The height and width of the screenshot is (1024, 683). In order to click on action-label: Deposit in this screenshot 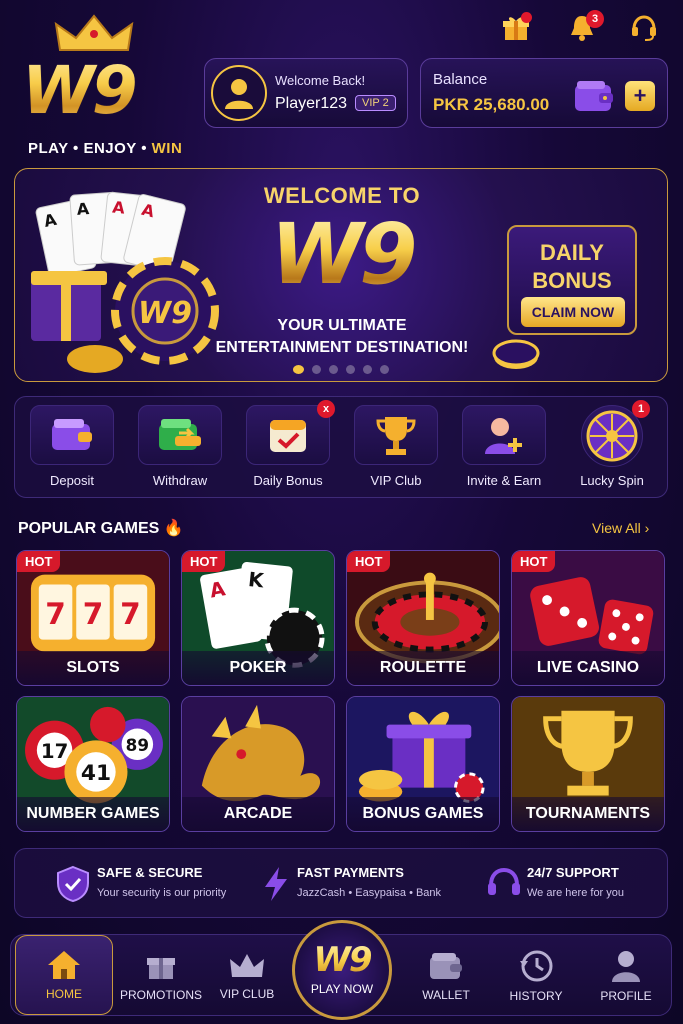, I will do `click(72, 480)`.